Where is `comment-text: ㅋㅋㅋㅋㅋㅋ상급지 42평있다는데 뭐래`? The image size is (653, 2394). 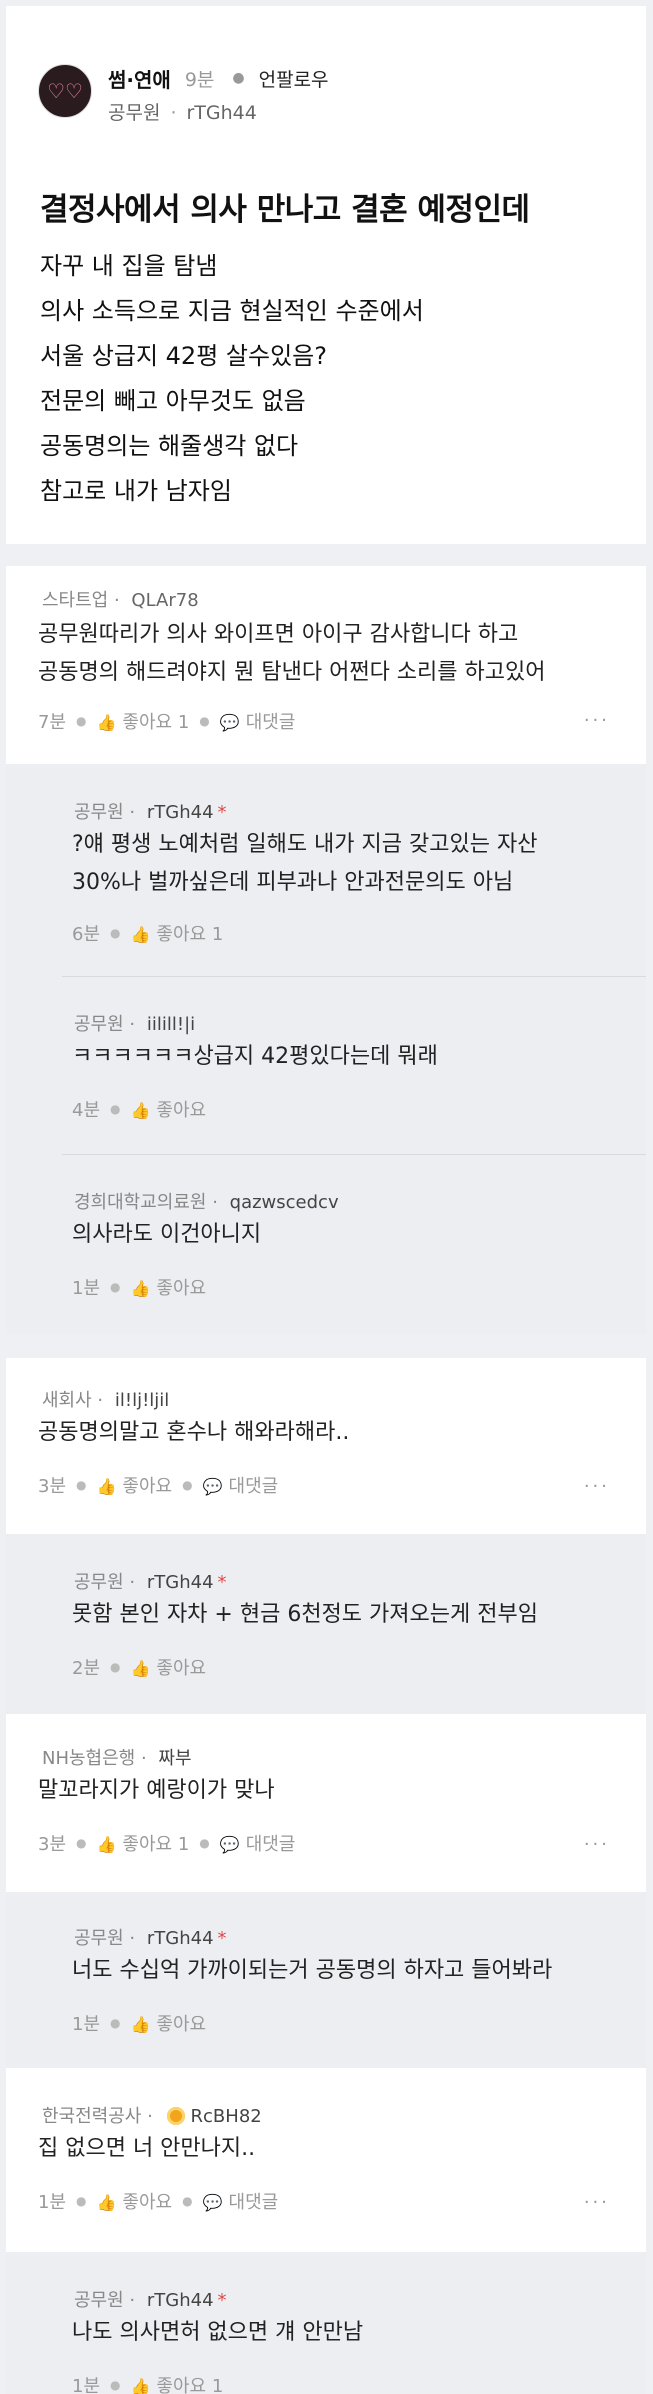 comment-text: ㅋㅋㅋㅋㅋㅋ상급지 42평있다는데 뭐래 is located at coordinates (255, 1057).